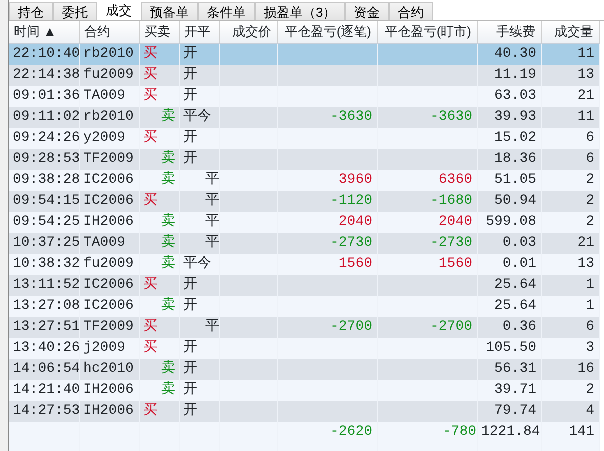  What do you see at coordinates (159, 32) in the screenshot?
I see `column-header: 买卖` at bounding box center [159, 32].